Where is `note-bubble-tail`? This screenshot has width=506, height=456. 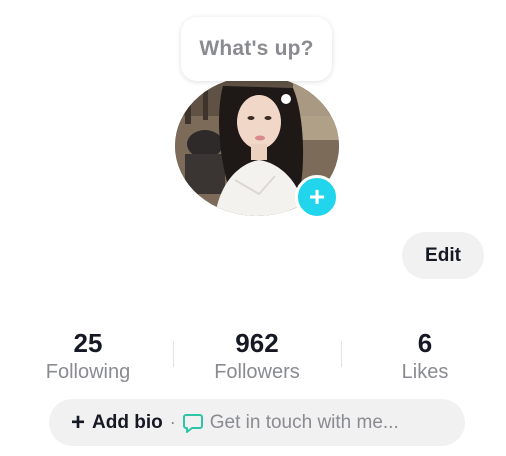 note-bubble-tail is located at coordinates (286, 99).